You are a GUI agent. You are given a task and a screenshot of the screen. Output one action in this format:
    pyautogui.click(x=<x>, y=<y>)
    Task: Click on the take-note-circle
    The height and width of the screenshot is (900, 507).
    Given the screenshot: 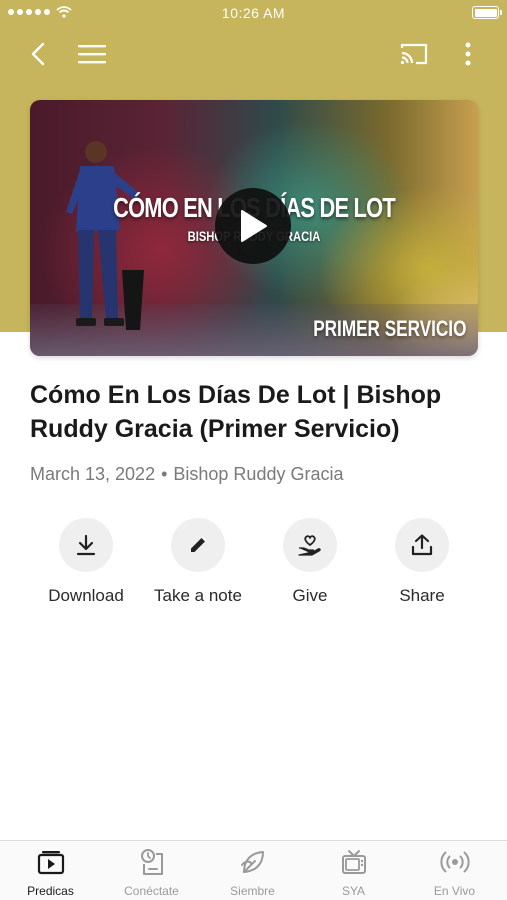 What is the action you would take?
    pyautogui.click(x=198, y=545)
    